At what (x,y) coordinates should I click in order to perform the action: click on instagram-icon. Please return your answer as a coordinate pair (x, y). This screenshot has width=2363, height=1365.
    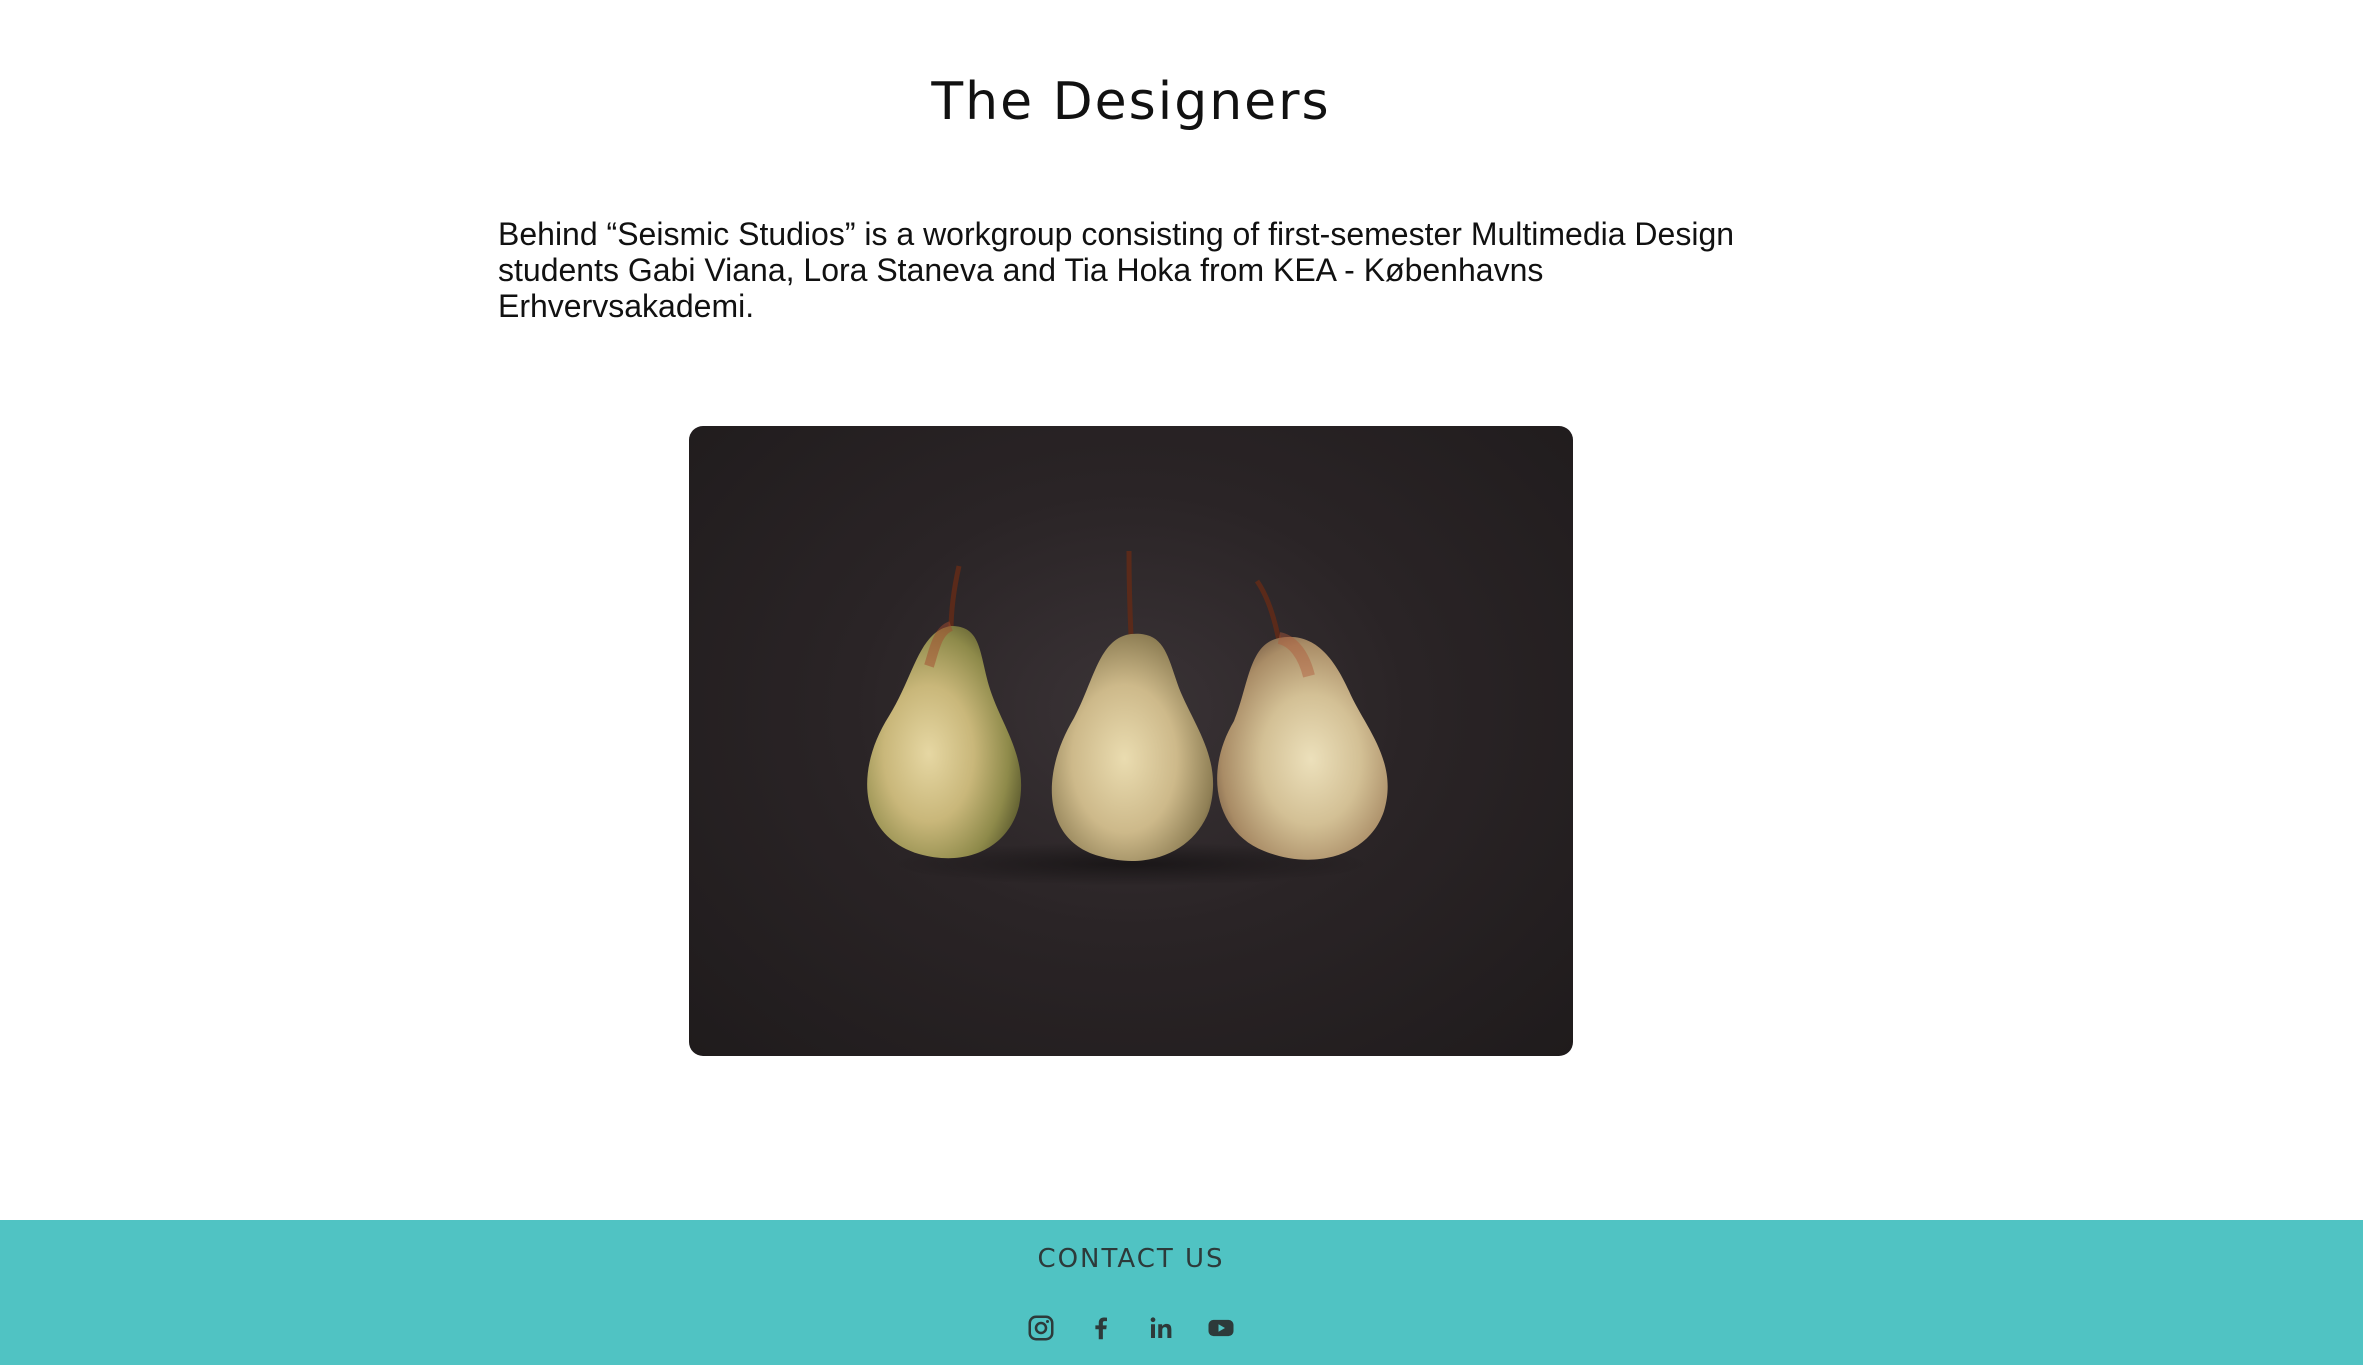
    Looking at the image, I should click on (1041, 1328).